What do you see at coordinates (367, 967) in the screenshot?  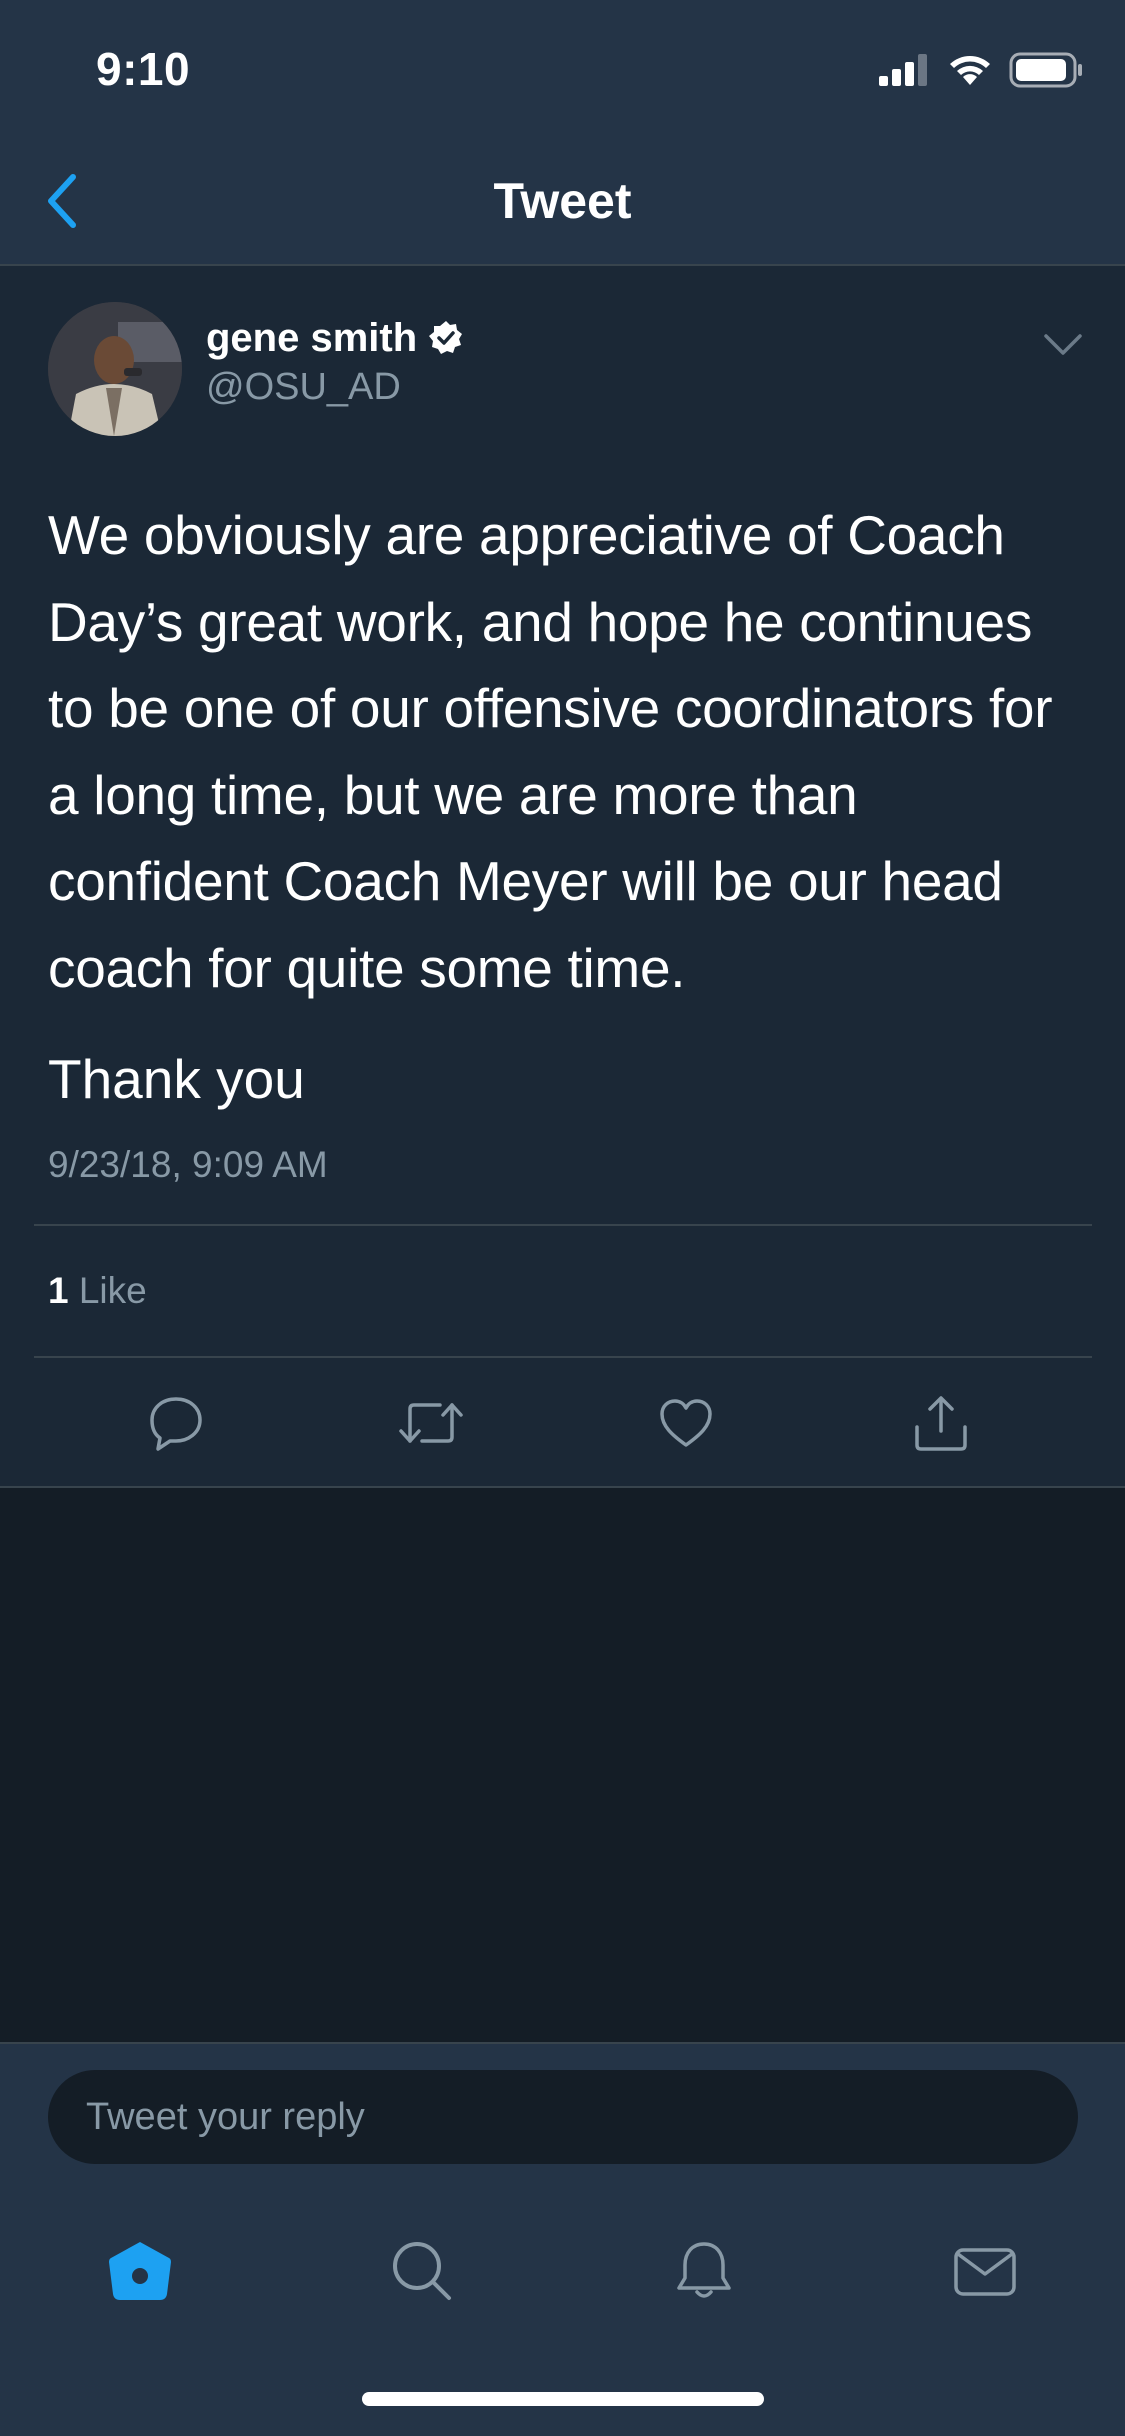 I see `tweet-text-line: coach for quite some time.` at bounding box center [367, 967].